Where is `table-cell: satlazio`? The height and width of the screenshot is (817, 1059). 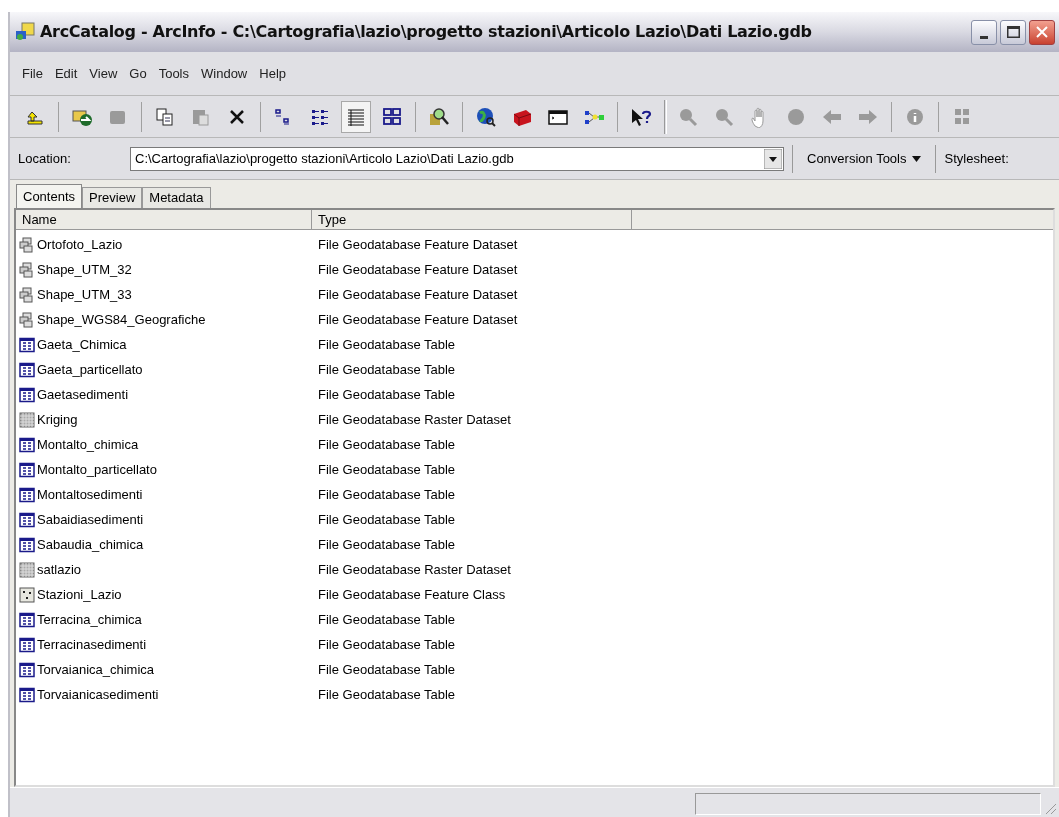
table-cell: satlazio is located at coordinates (164, 569).